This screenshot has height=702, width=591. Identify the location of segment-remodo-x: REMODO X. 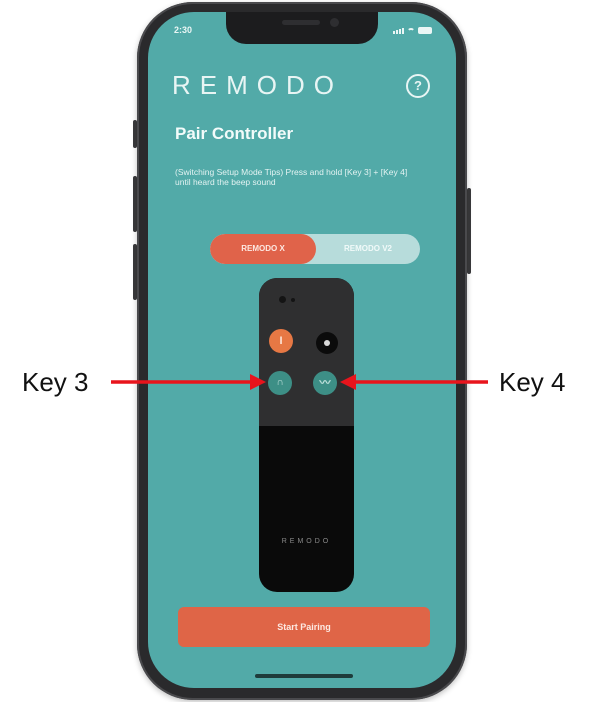
(263, 249).